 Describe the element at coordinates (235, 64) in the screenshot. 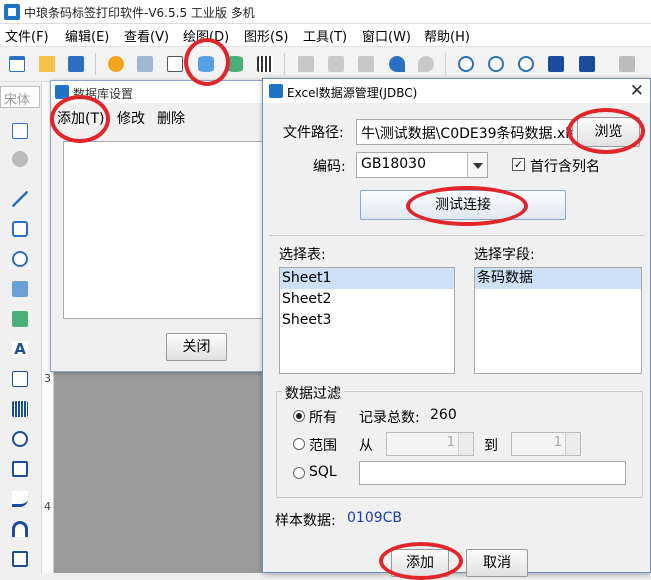

I see `database-link-icon` at that location.